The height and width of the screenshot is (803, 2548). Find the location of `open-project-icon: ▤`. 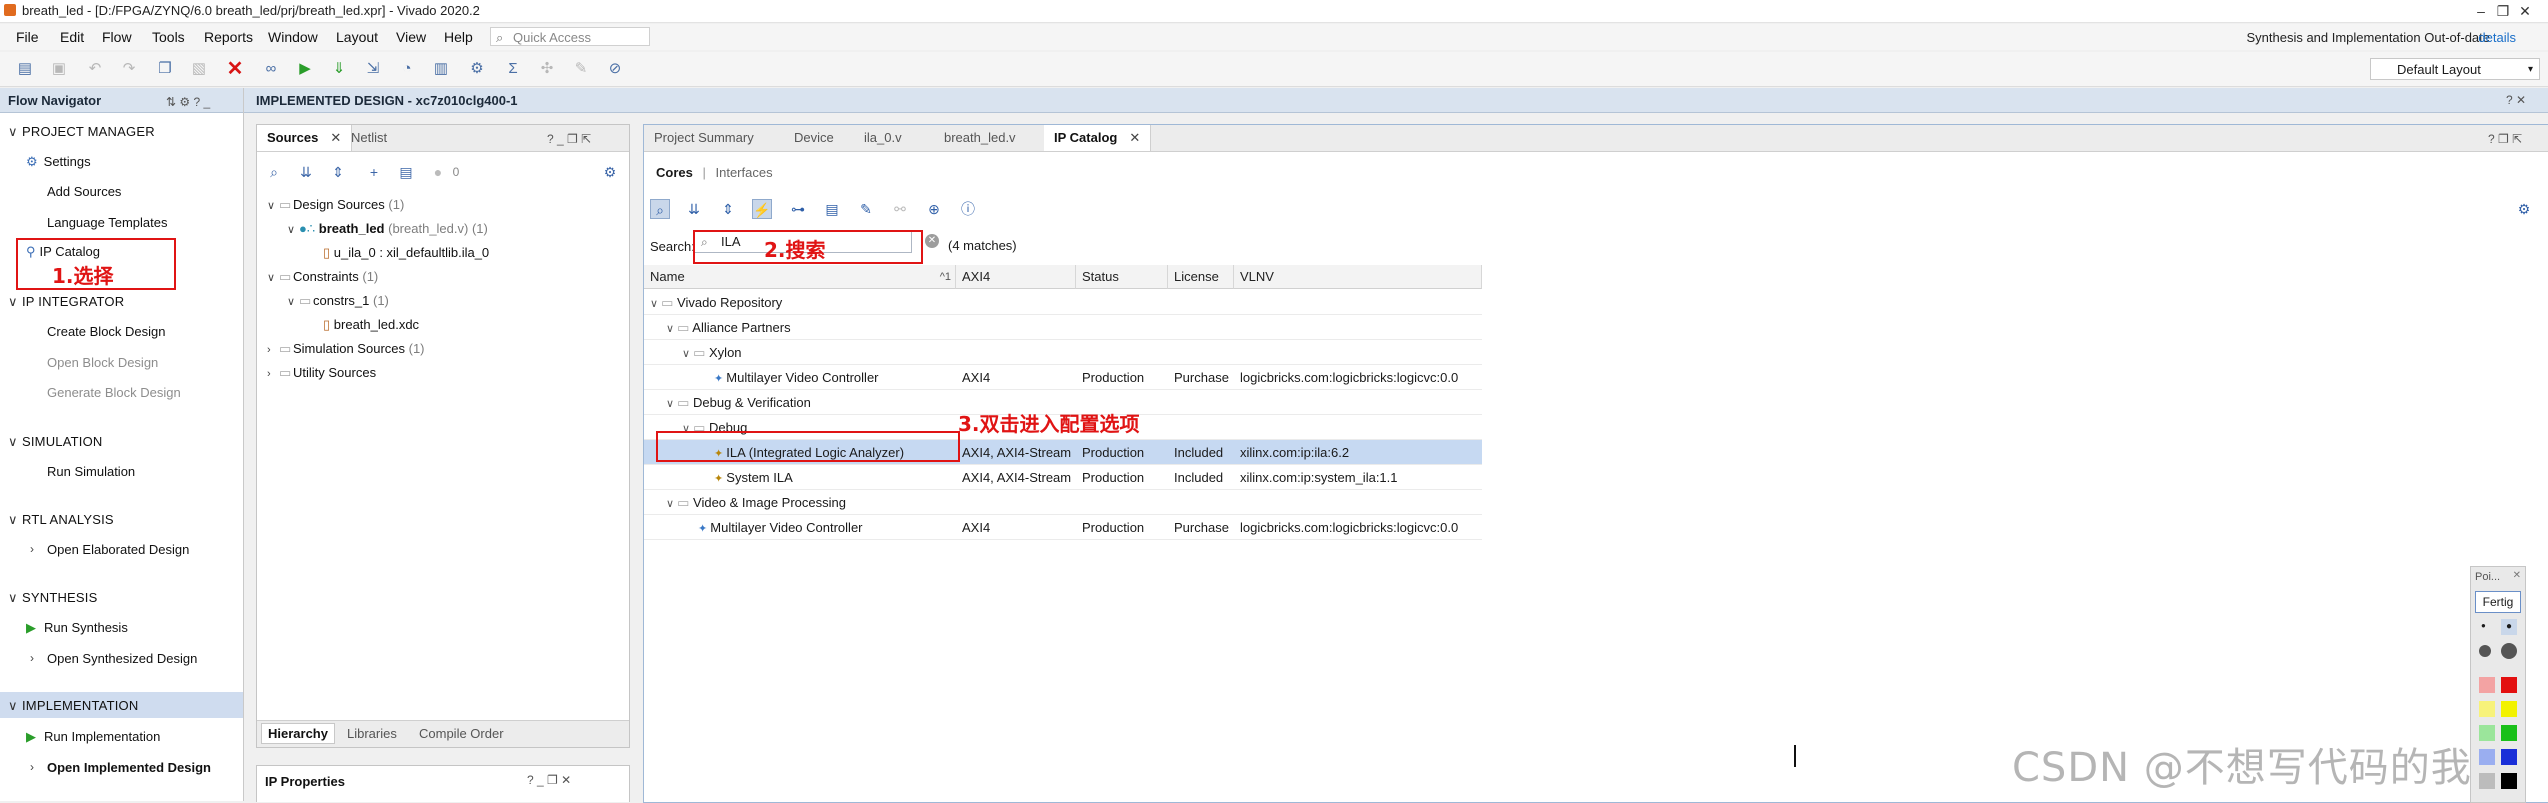

open-project-icon: ▤ is located at coordinates (25, 69).